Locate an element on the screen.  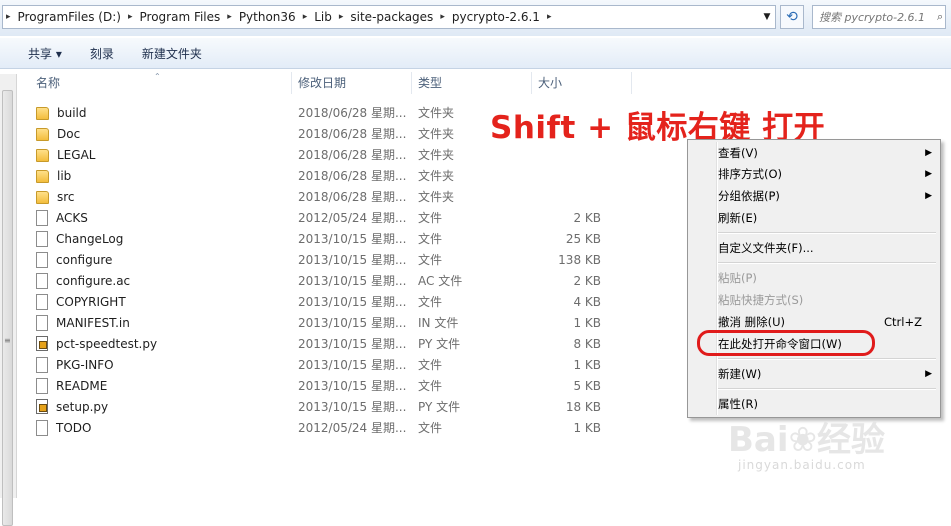
file-name-cell: build is located at coordinates (155, 112).